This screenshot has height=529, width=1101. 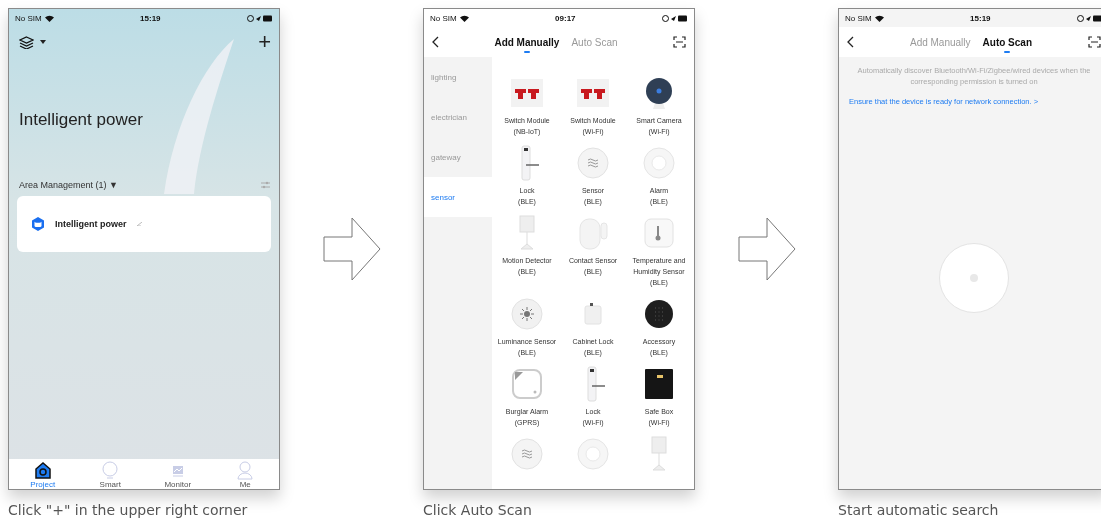 I want to click on sun-sensor-icon, so click(x=527, y=314).